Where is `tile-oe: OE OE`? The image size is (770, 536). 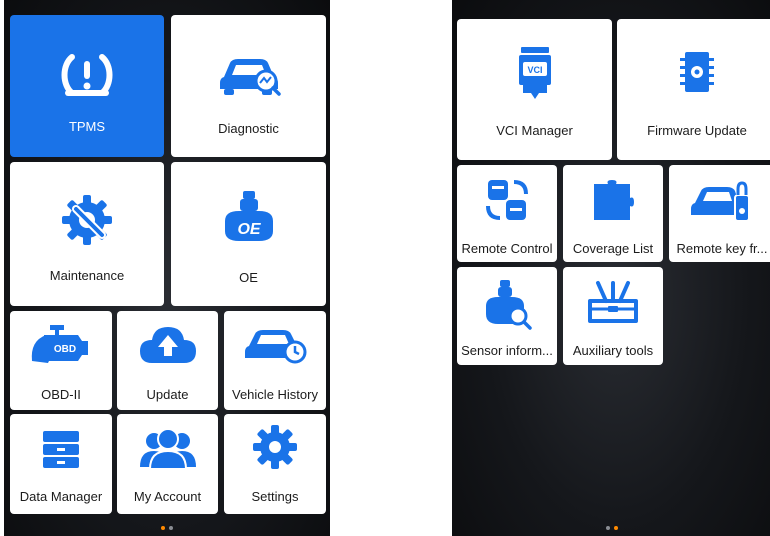 tile-oe: OE OE is located at coordinates (248, 234).